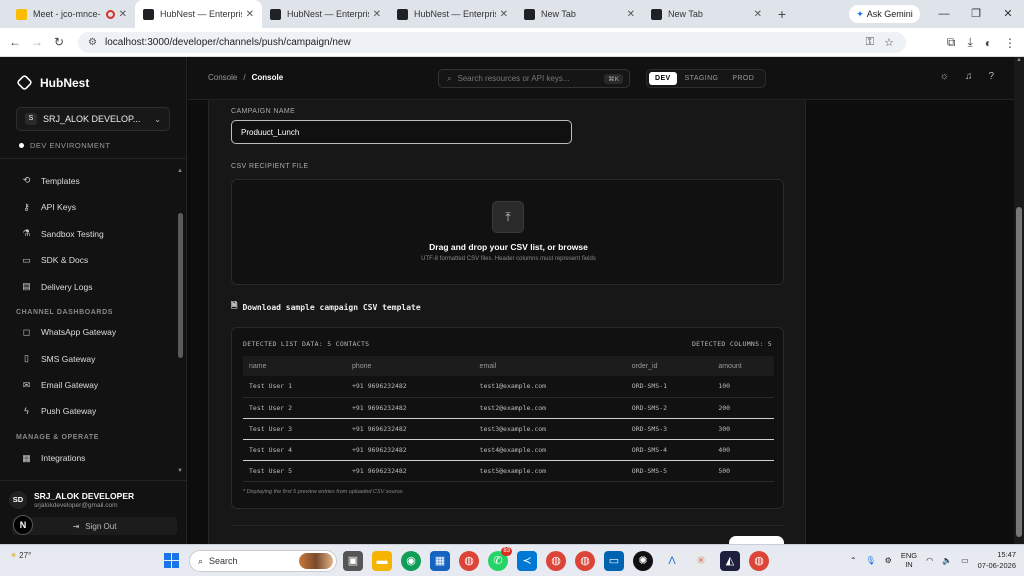  Describe the element at coordinates (871, 560) in the screenshot. I see `microphone-icon: 🎙` at that location.